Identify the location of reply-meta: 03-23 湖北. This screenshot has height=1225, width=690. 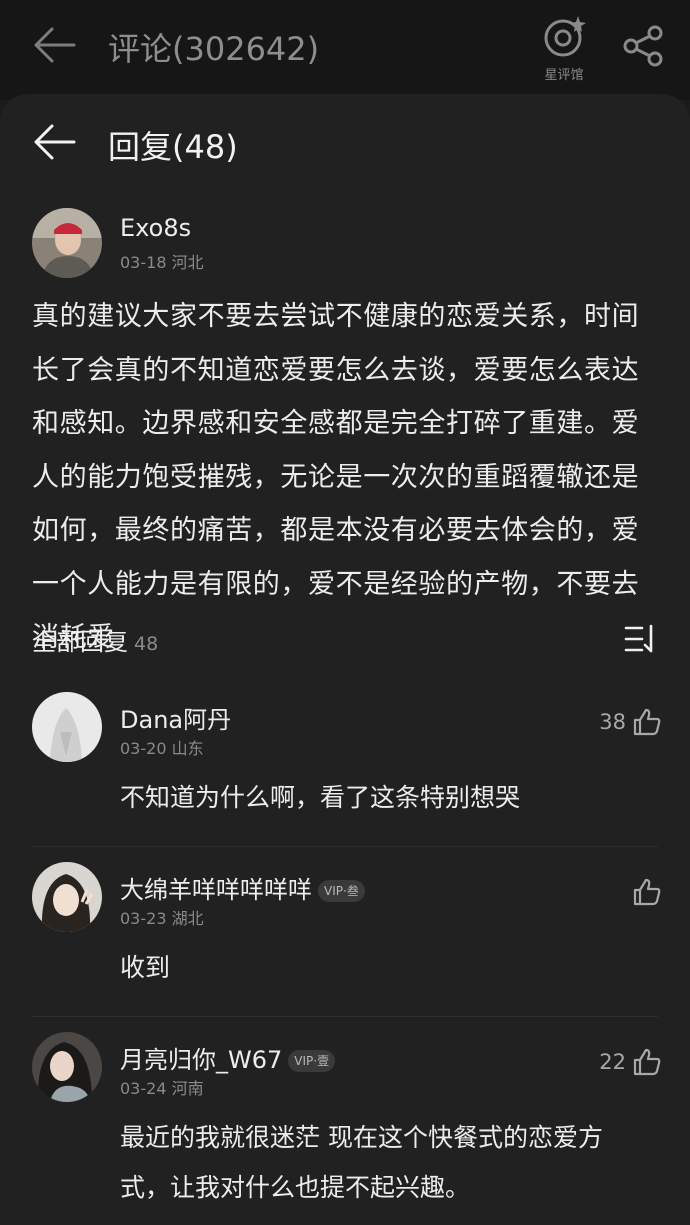
(162, 917).